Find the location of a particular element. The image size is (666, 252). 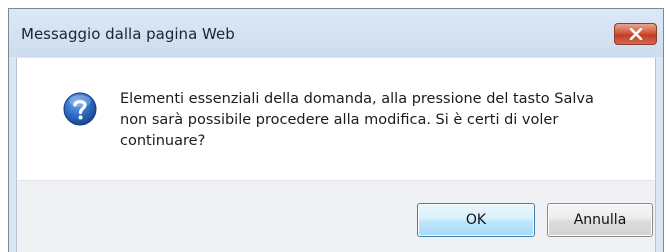

close-icon is located at coordinates (636, 34).